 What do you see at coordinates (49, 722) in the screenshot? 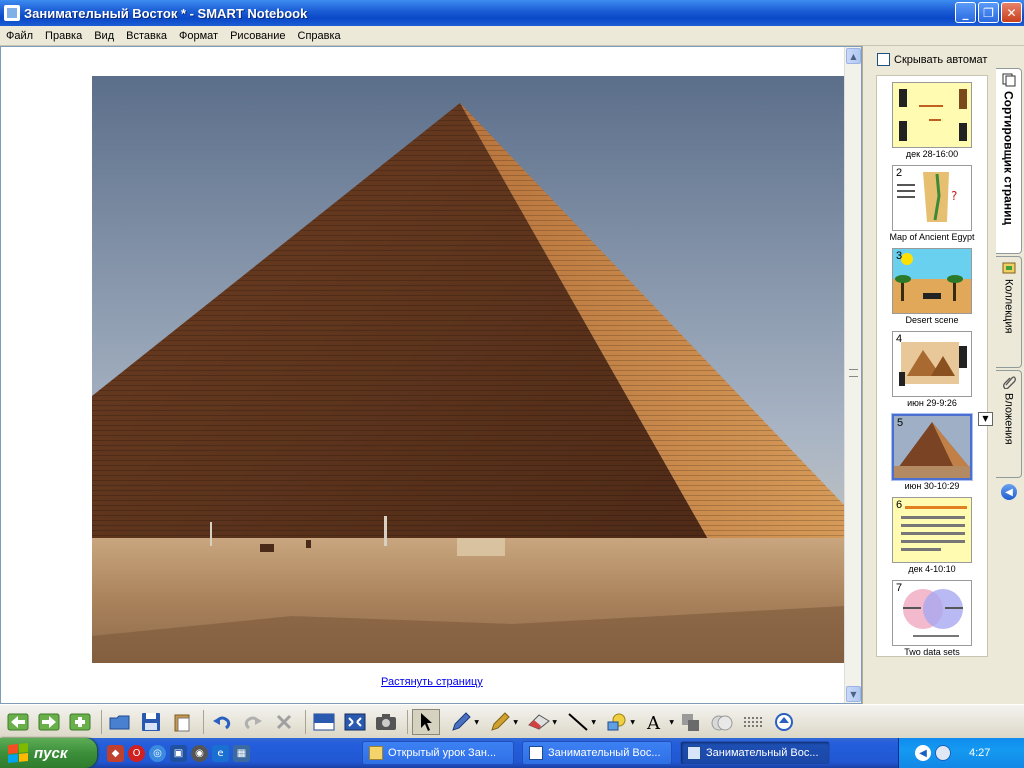
I see `forward-arrow-icon` at bounding box center [49, 722].